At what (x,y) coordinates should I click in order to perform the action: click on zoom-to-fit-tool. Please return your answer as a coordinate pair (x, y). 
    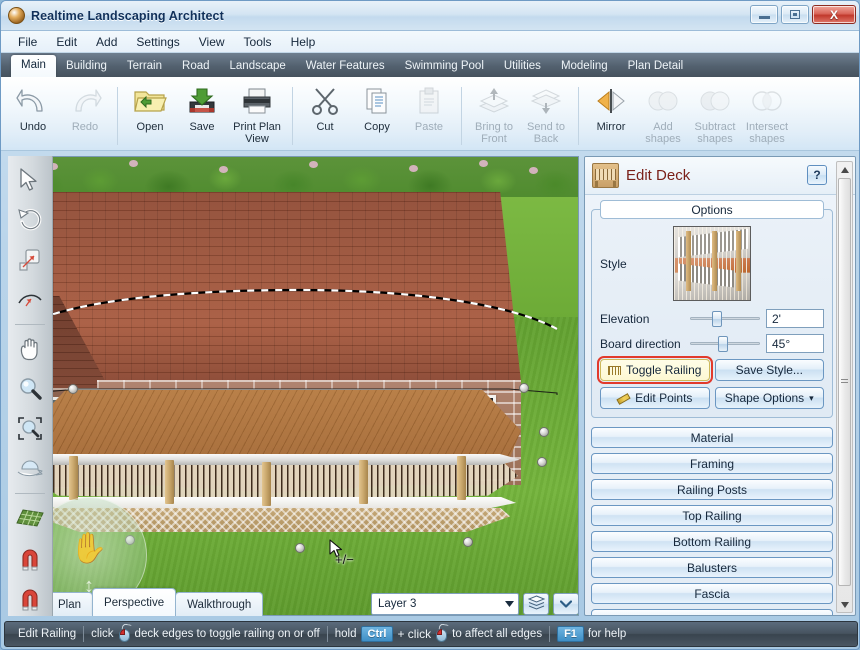
    Looking at the image, I should click on (30, 428).